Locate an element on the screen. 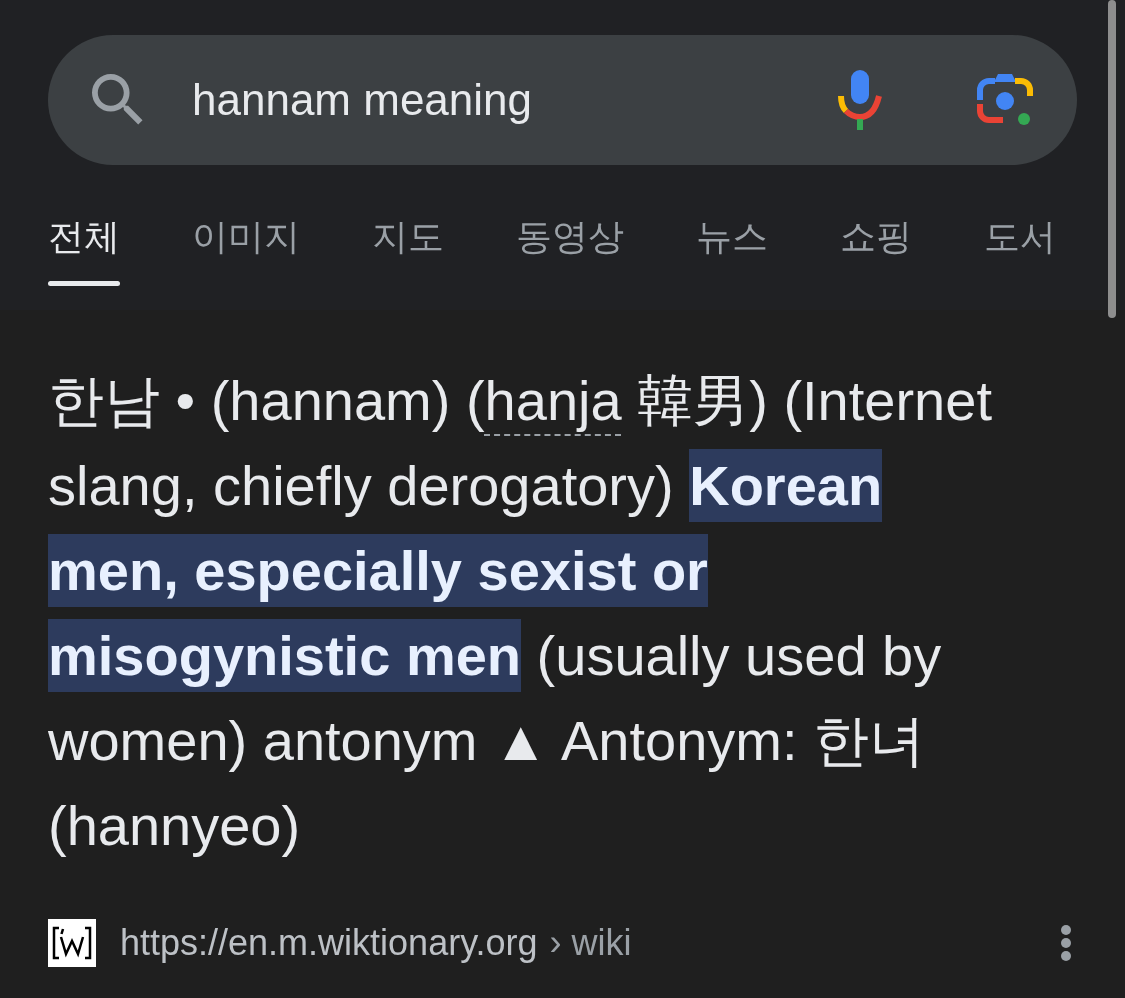 This screenshot has width=1125, height=998. more-options-icon is located at coordinates (1066, 943).